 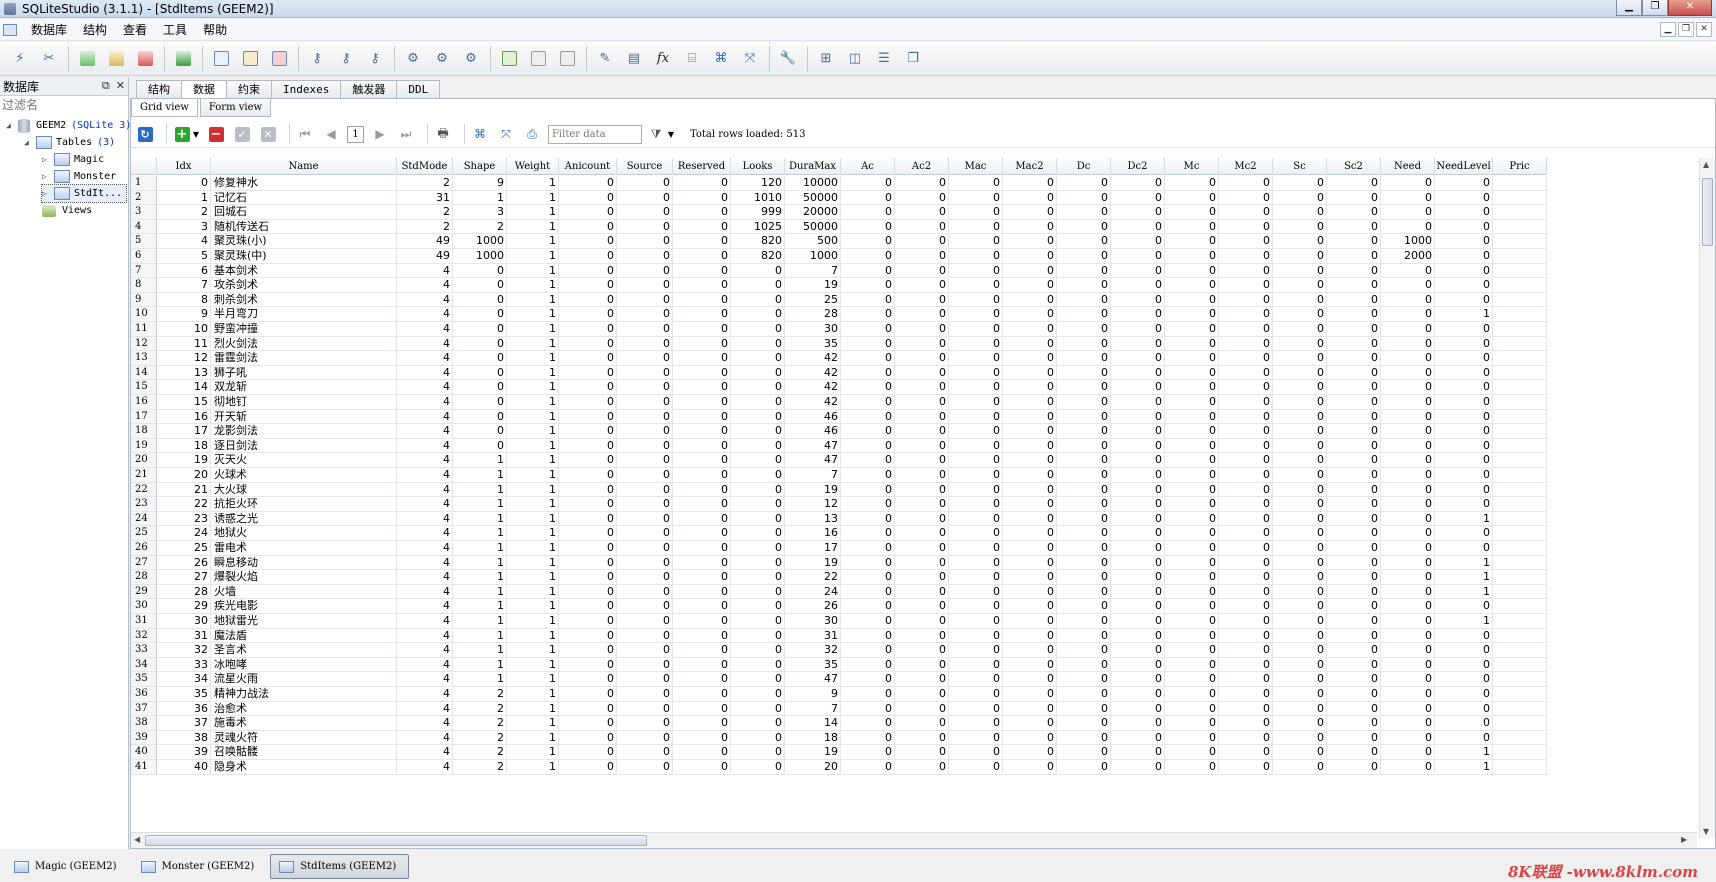 What do you see at coordinates (184, 431) in the screenshot?
I see `cell-idx: 17` at bounding box center [184, 431].